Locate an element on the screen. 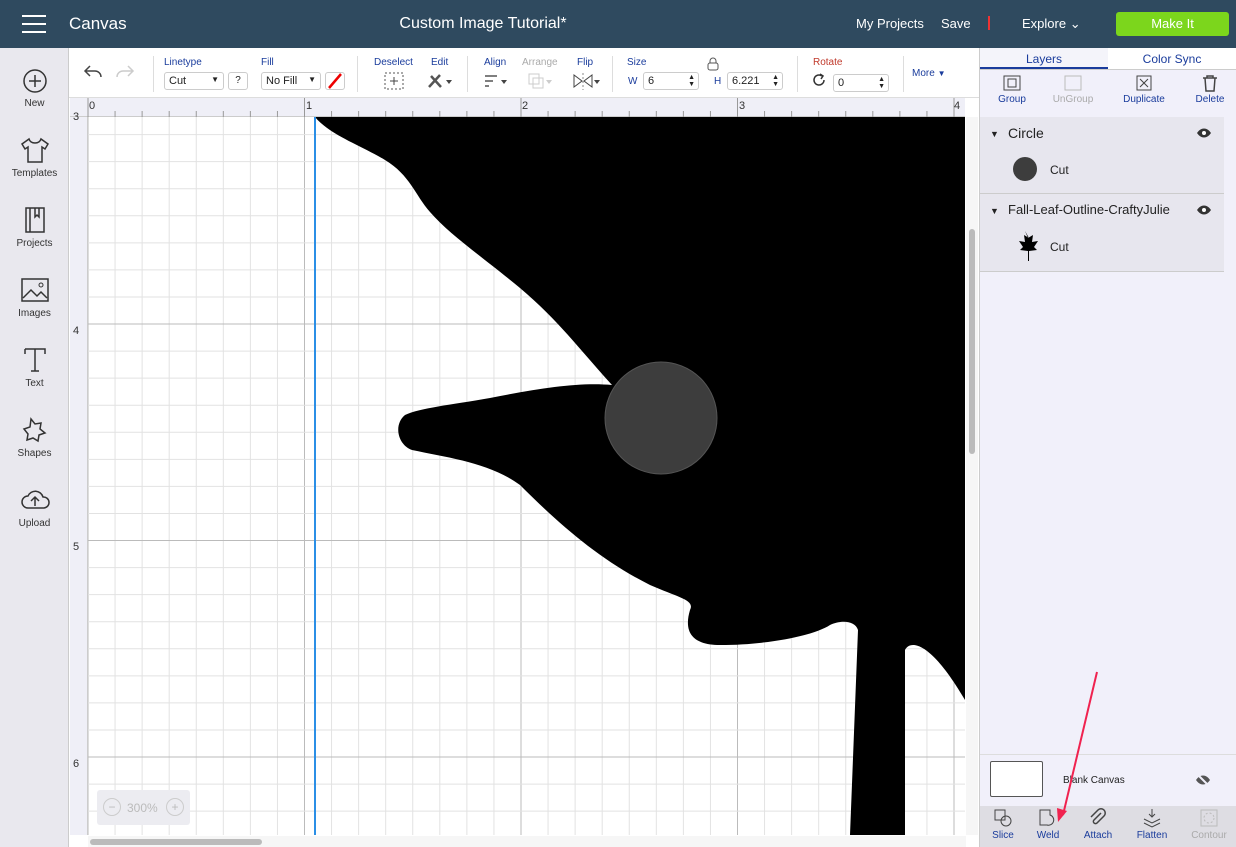 Image resolution: width=1236 pixels, height=847 pixels. rotate-value: 0 is located at coordinates (841, 83).